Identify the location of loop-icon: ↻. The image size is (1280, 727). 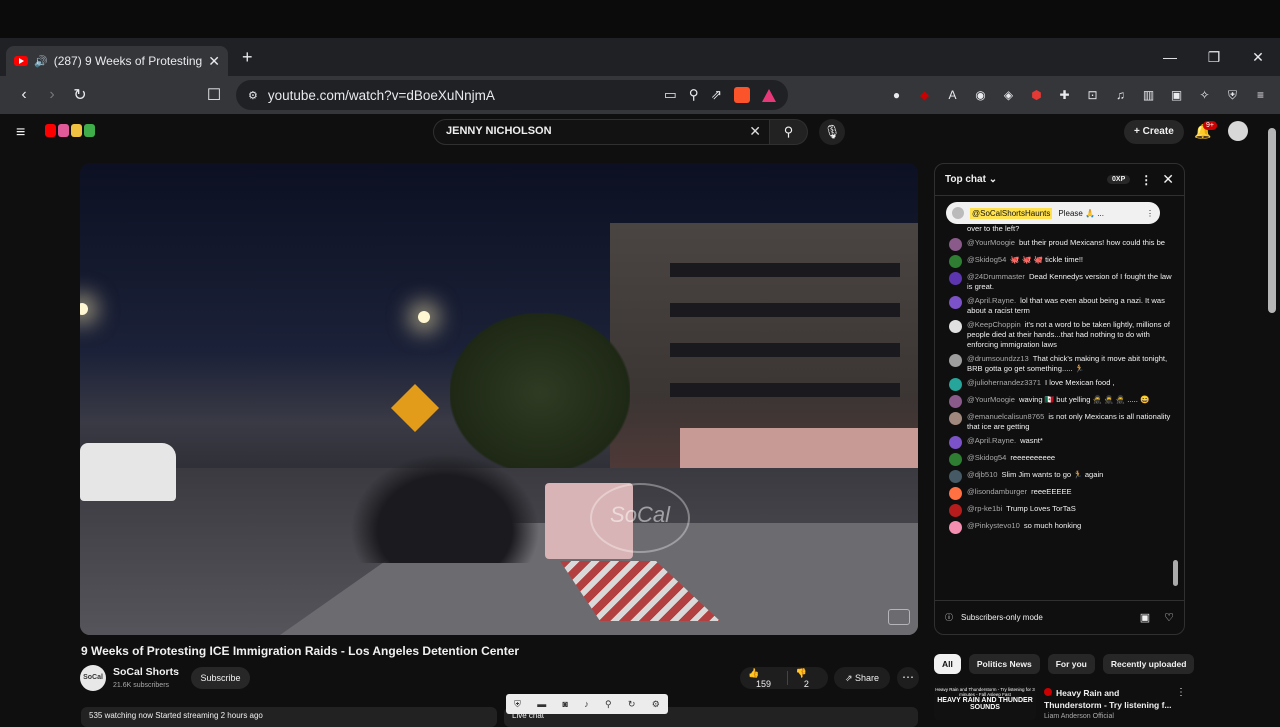
(632, 704).